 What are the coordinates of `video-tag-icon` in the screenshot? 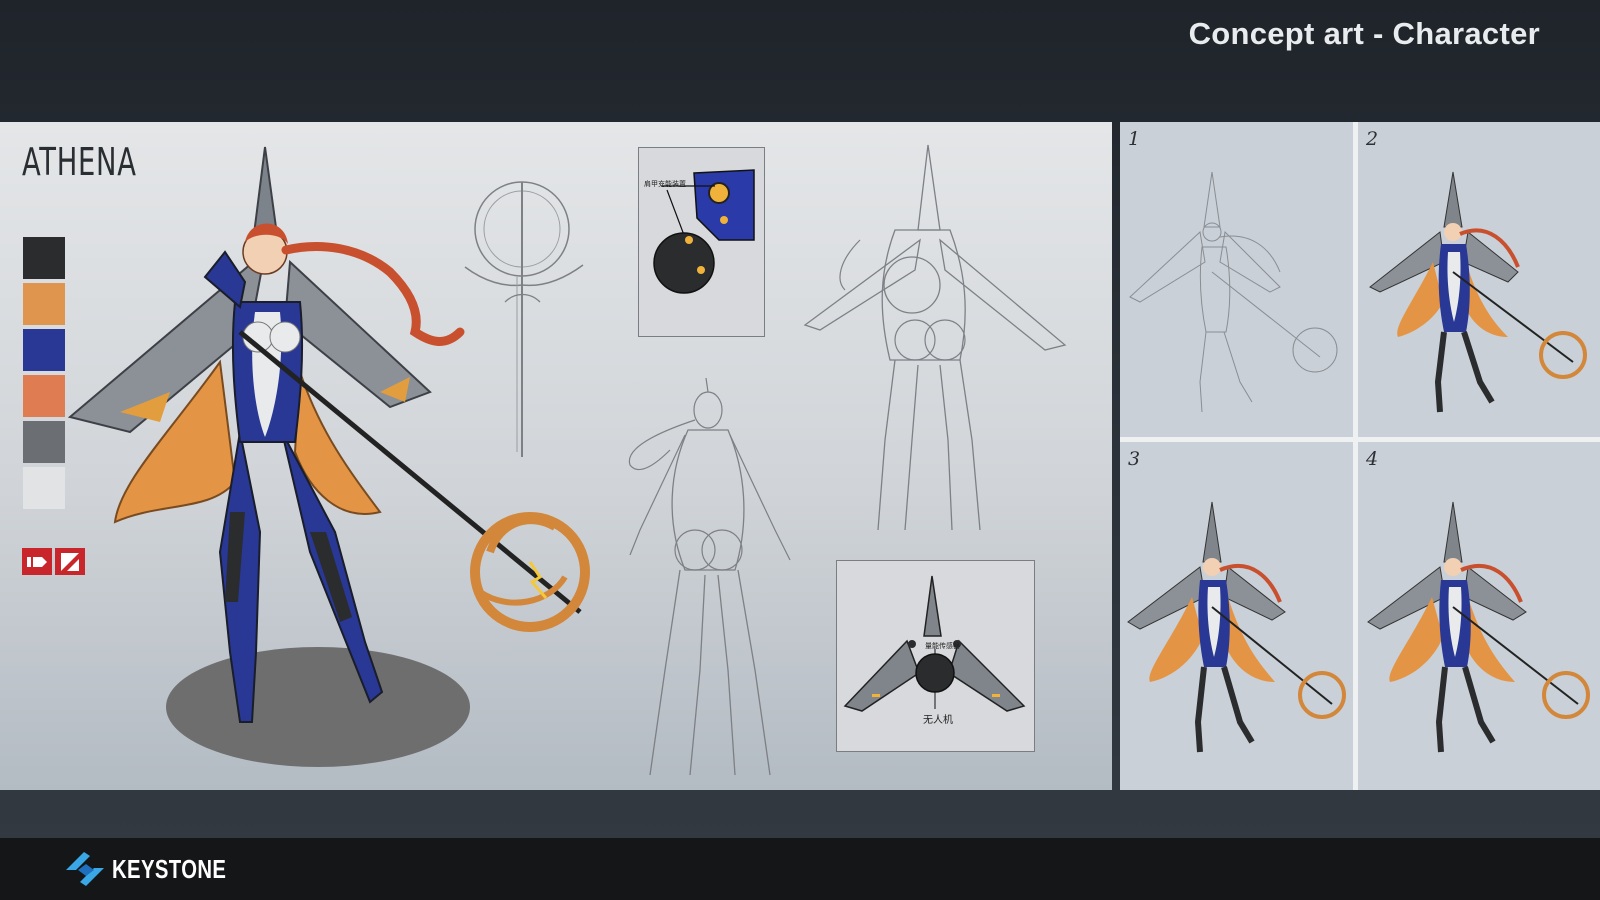 It's located at (37, 561).